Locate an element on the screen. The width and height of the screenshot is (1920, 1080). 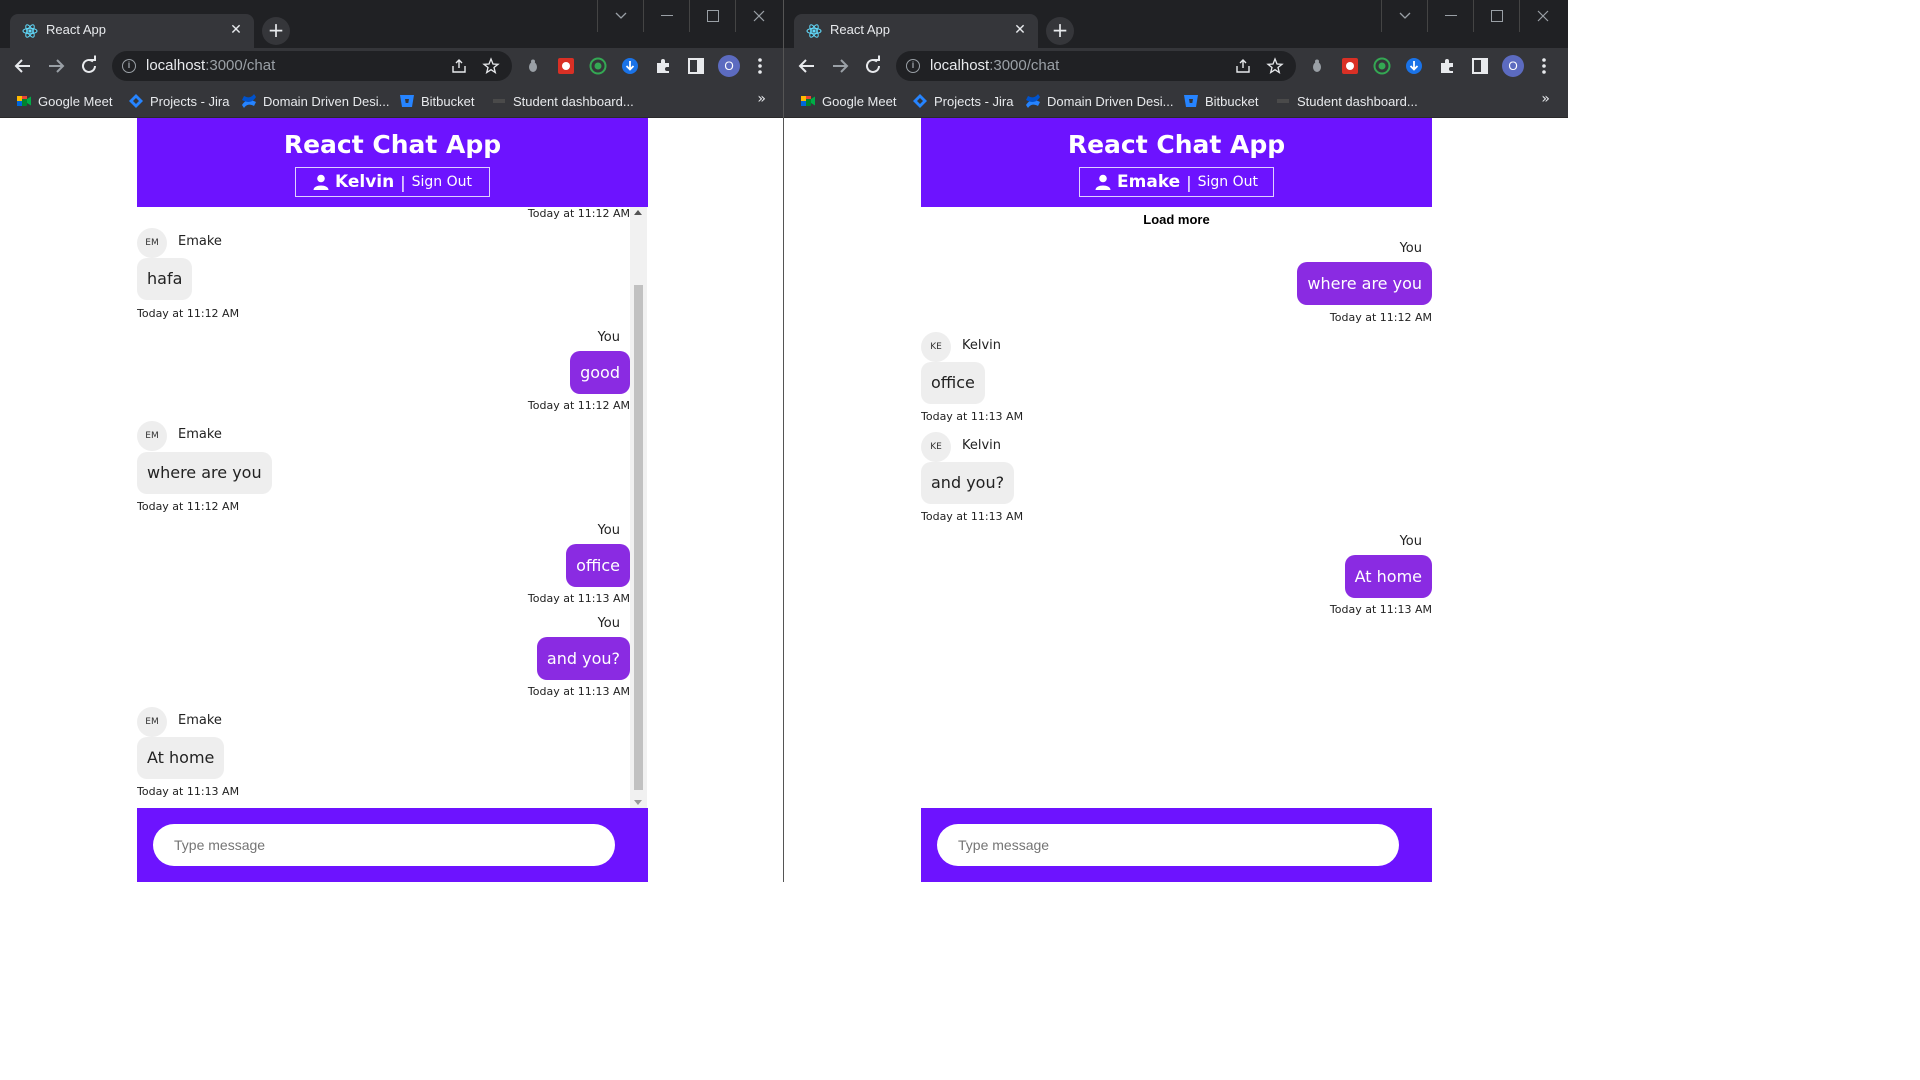
browser-toolbar: i localhost:3000/chat O is located at coordinates (391, 66).